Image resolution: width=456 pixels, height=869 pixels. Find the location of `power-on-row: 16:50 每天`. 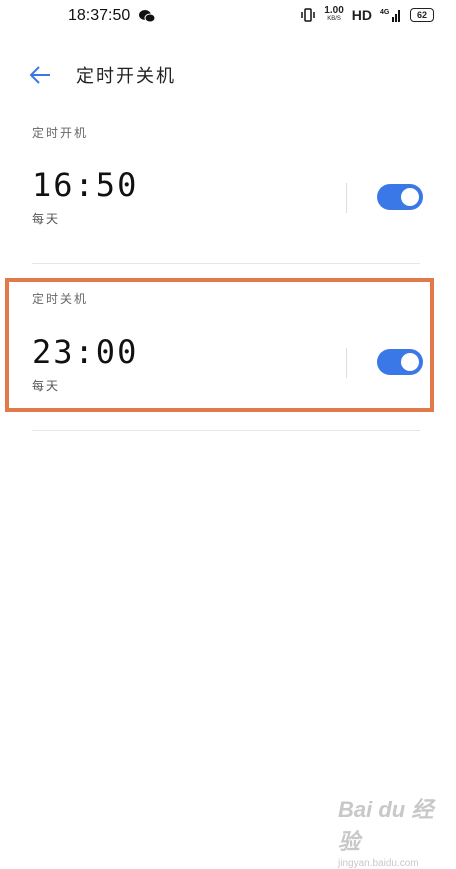

power-on-row: 16:50 每天 is located at coordinates (228, 196).